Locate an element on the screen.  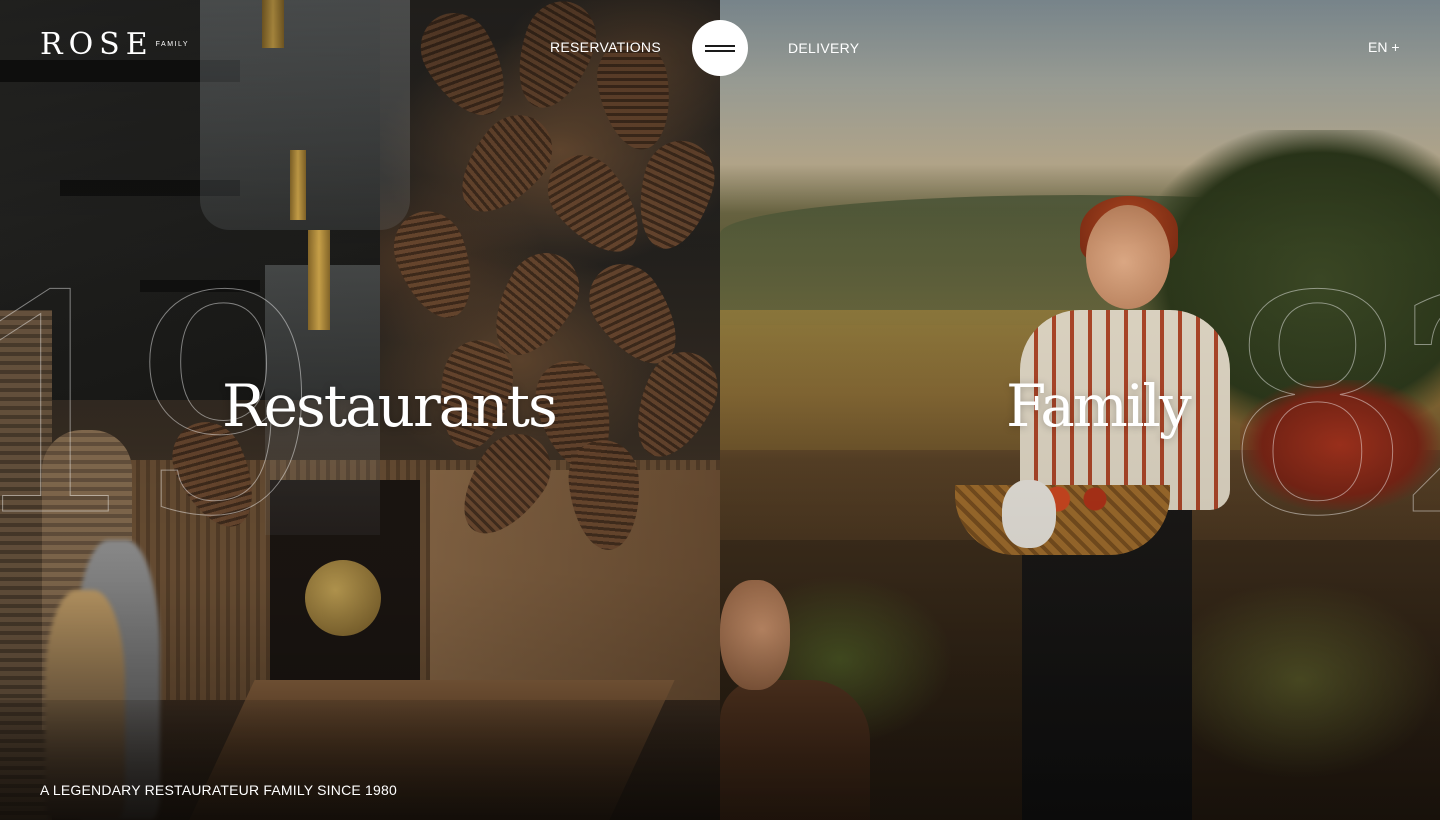
delivery-link: DELIVERY is located at coordinates (823, 48).